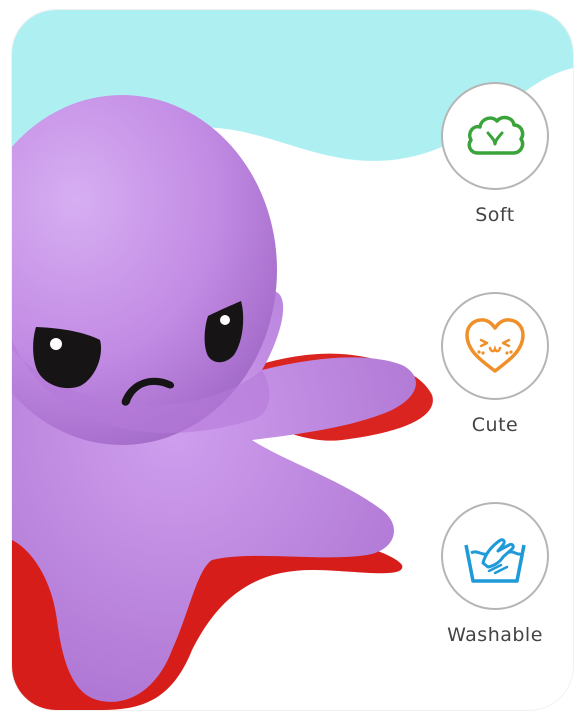 The width and height of the screenshot is (583, 720). Describe the element at coordinates (495, 560) in the screenshot. I see `hand-wash-icon` at that location.